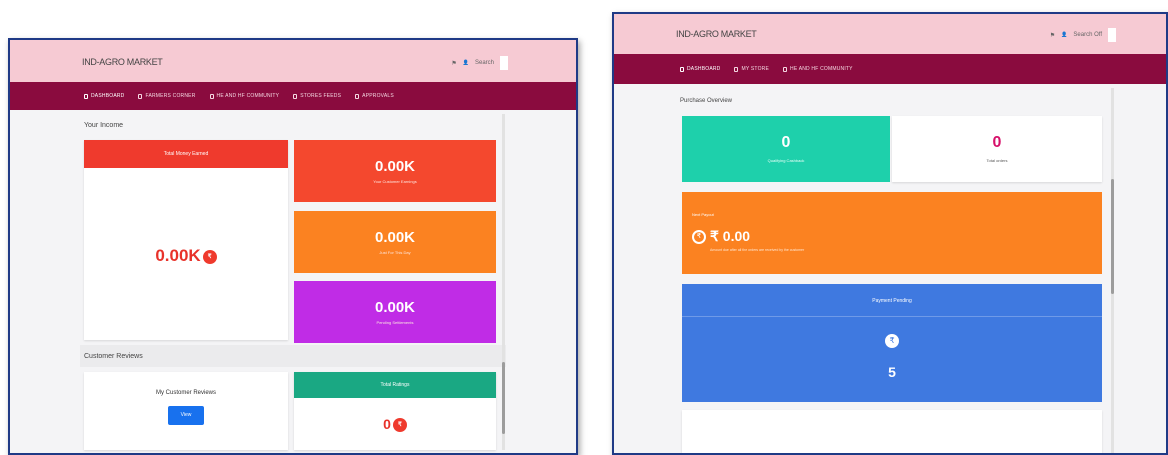  I want to click on customer-earnings-label: Your Customer Earnings, so click(395, 181).